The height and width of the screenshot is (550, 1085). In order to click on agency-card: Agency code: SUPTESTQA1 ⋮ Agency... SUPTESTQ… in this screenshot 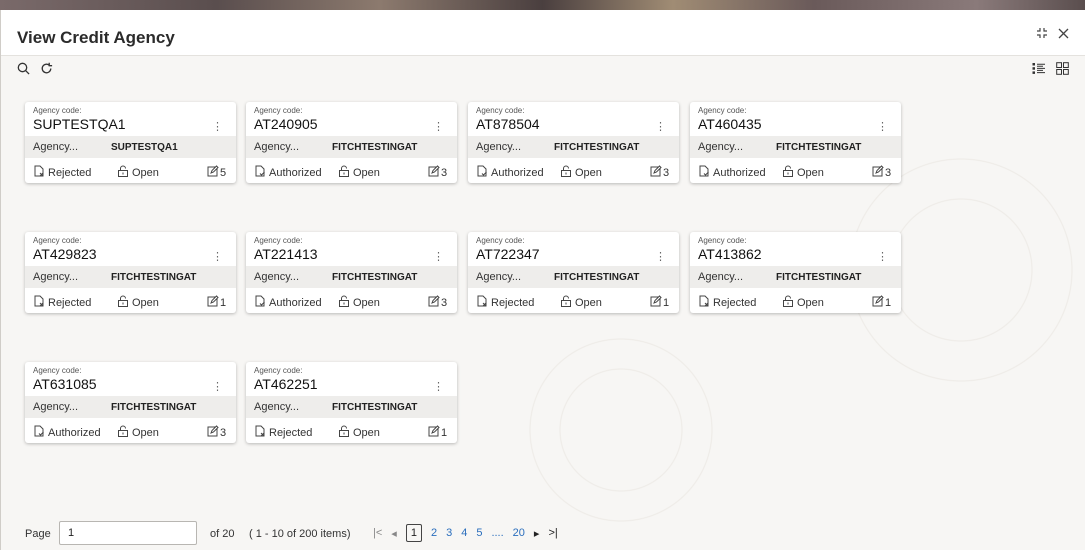, I will do `click(130, 142)`.